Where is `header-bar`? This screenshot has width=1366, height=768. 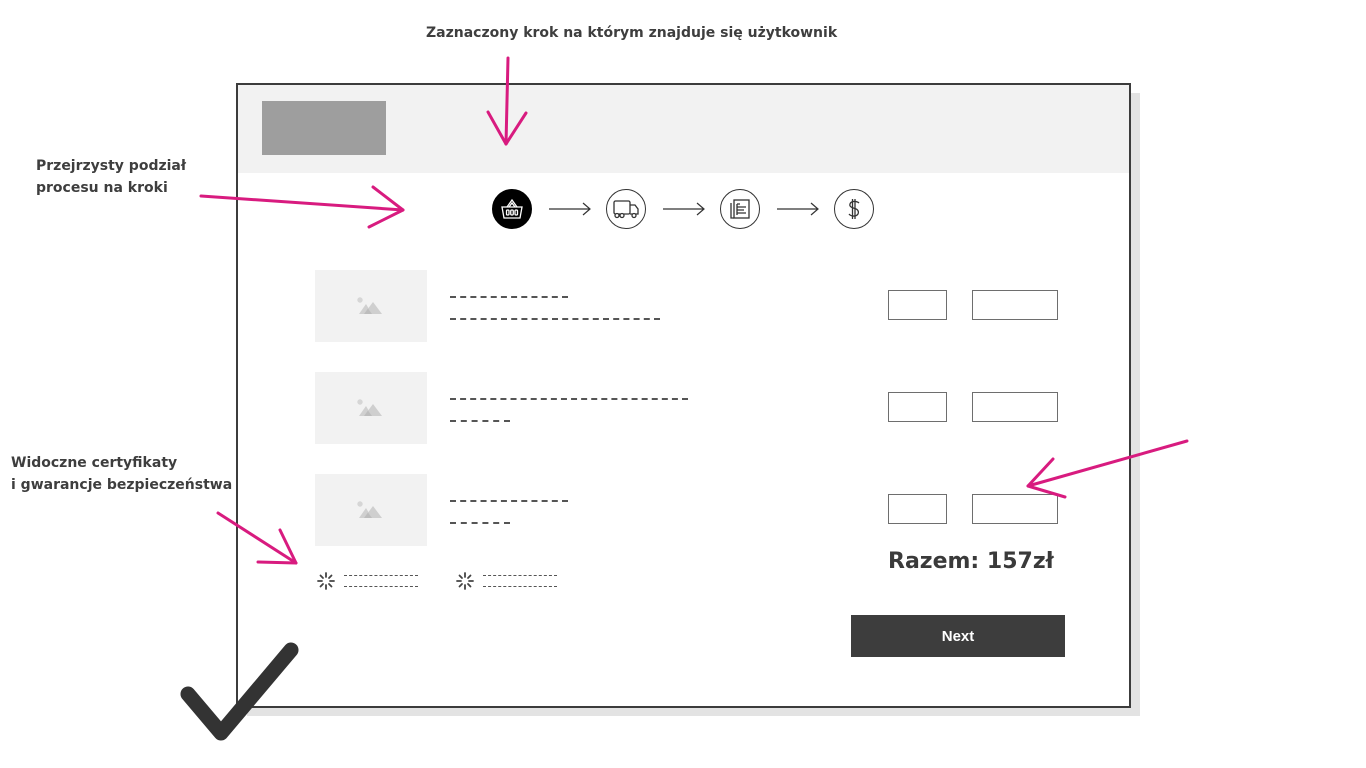 header-bar is located at coordinates (683, 129).